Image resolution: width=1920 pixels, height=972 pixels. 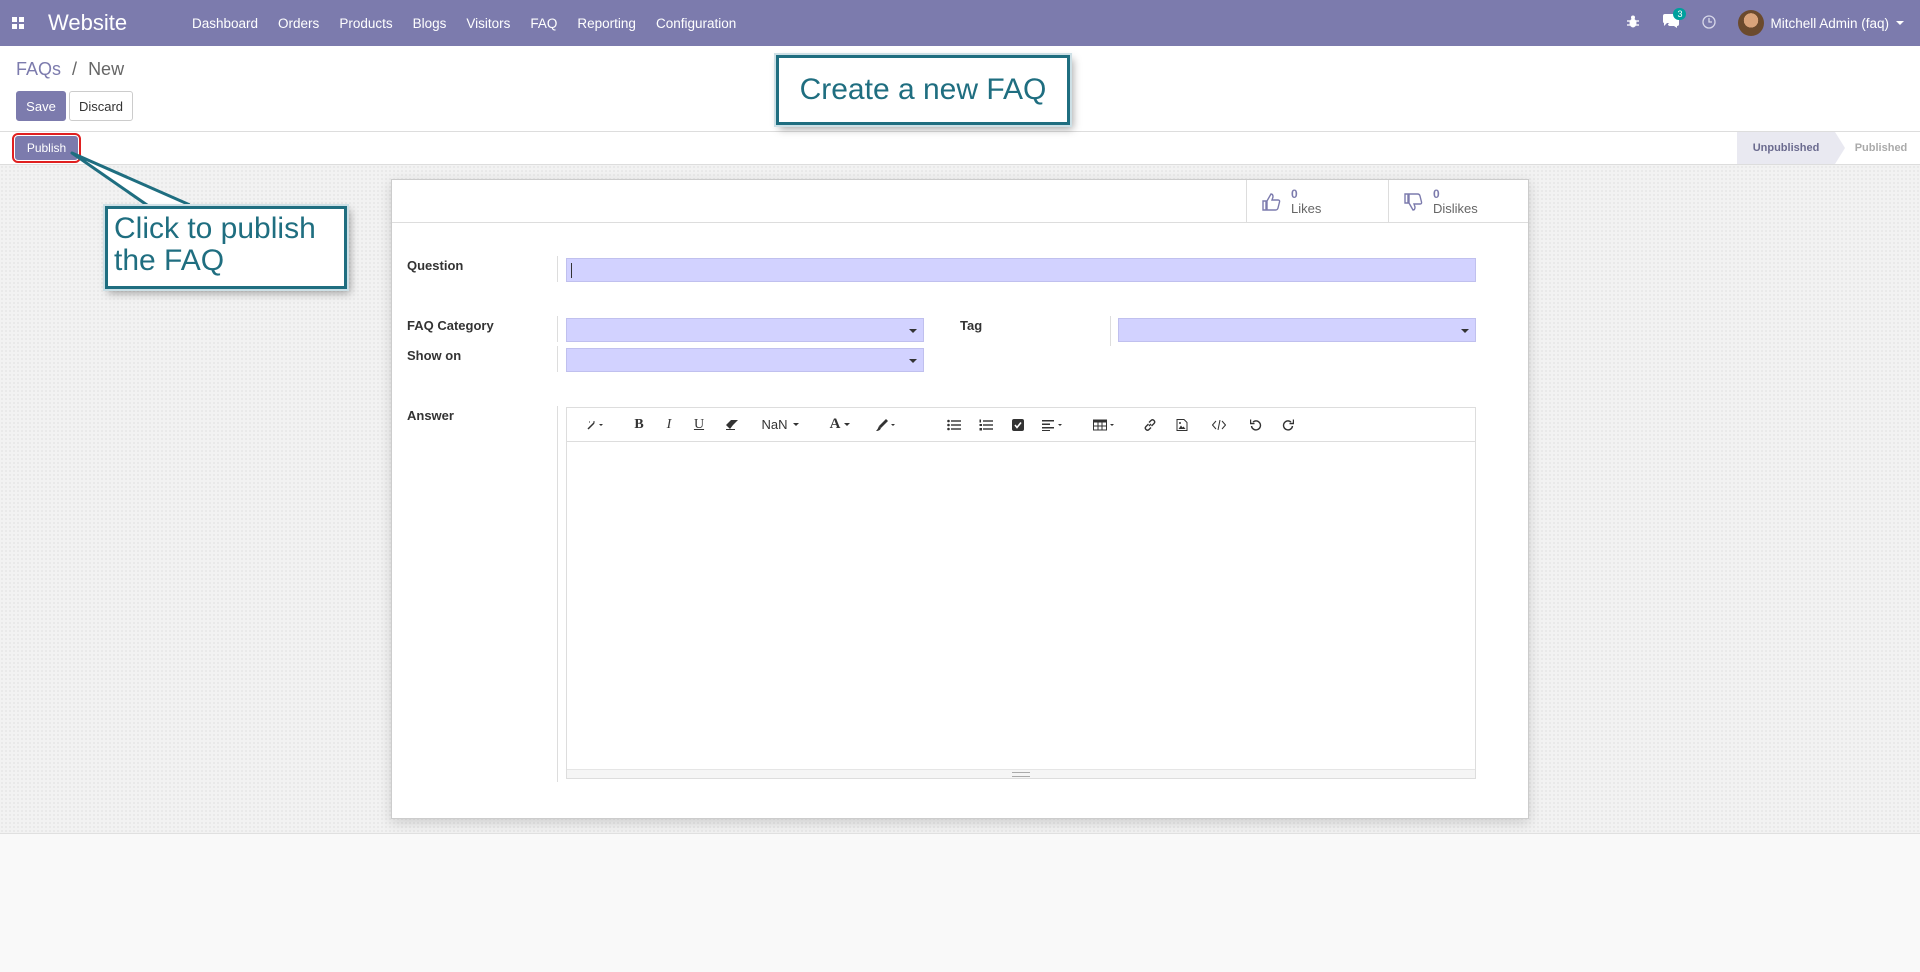 I want to click on italic-icon: I, so click(x=669, y=424).